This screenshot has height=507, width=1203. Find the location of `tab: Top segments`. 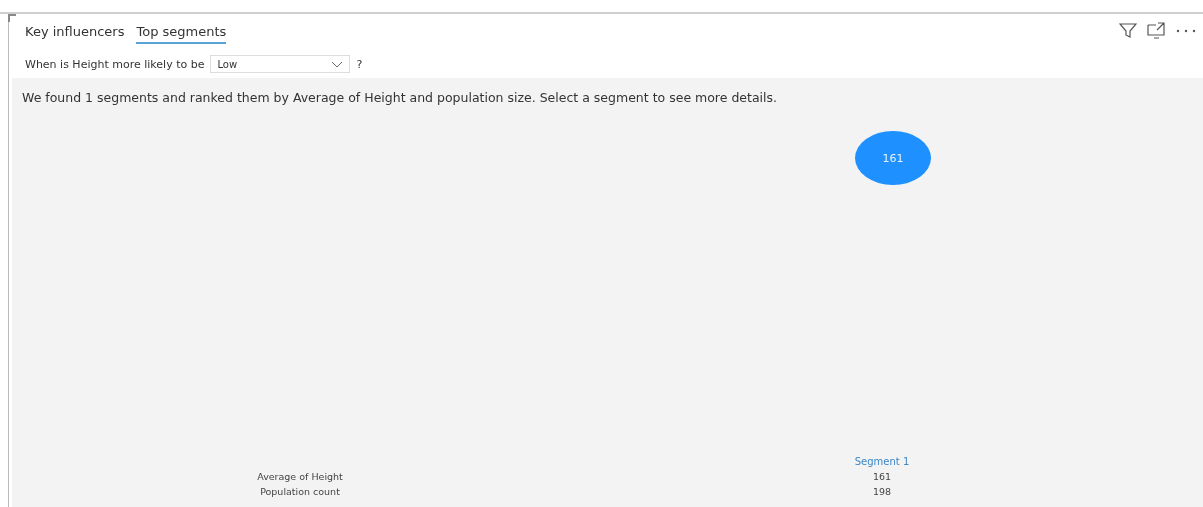

tab: Top segments is located at coordinates (181, 33).